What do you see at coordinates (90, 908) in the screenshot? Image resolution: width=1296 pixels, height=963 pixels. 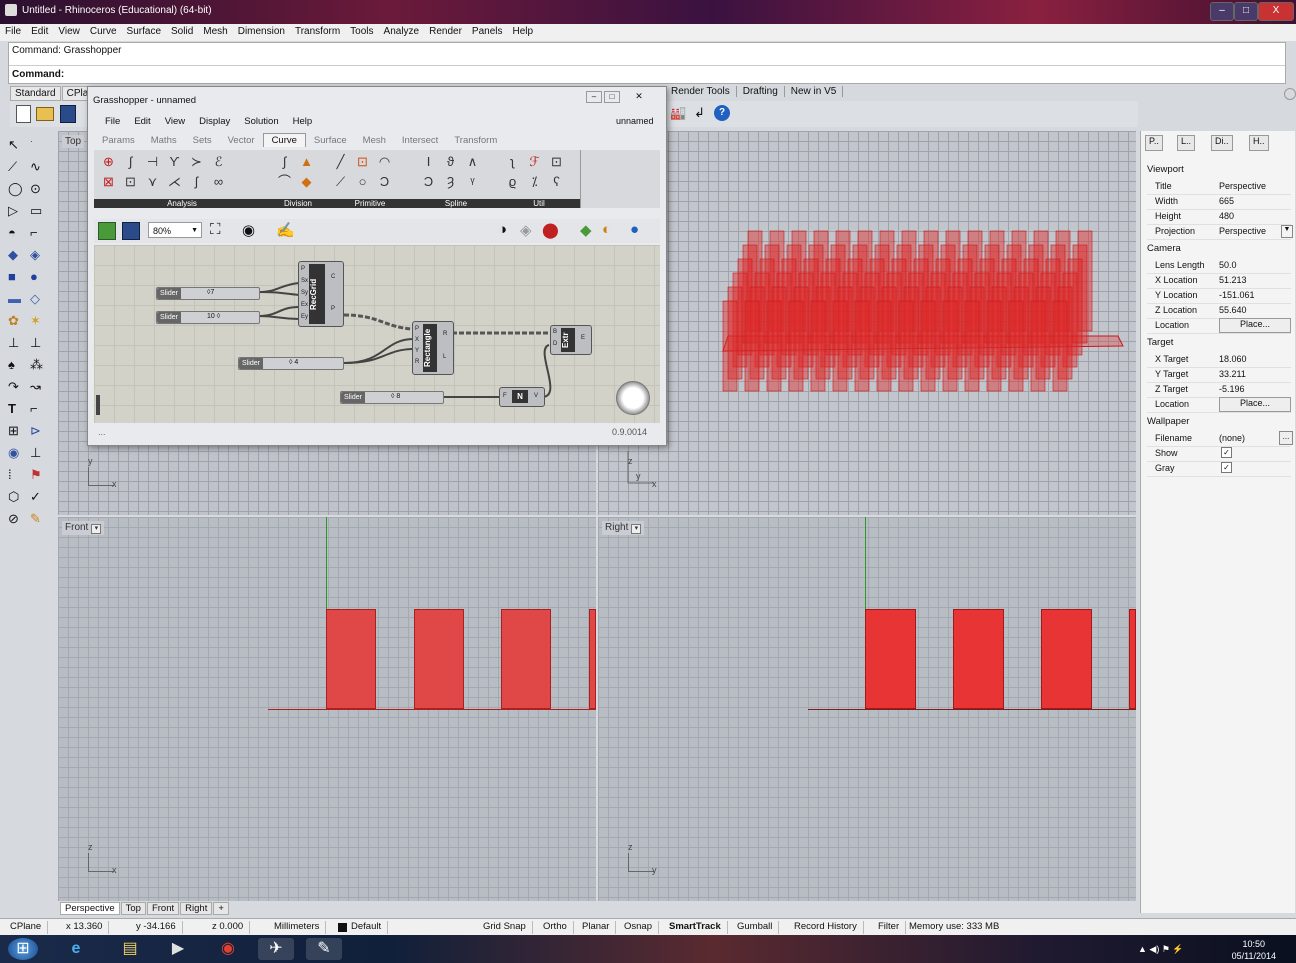 I see `vptab-perspective: Perspective` at bounding box center [90, 908].